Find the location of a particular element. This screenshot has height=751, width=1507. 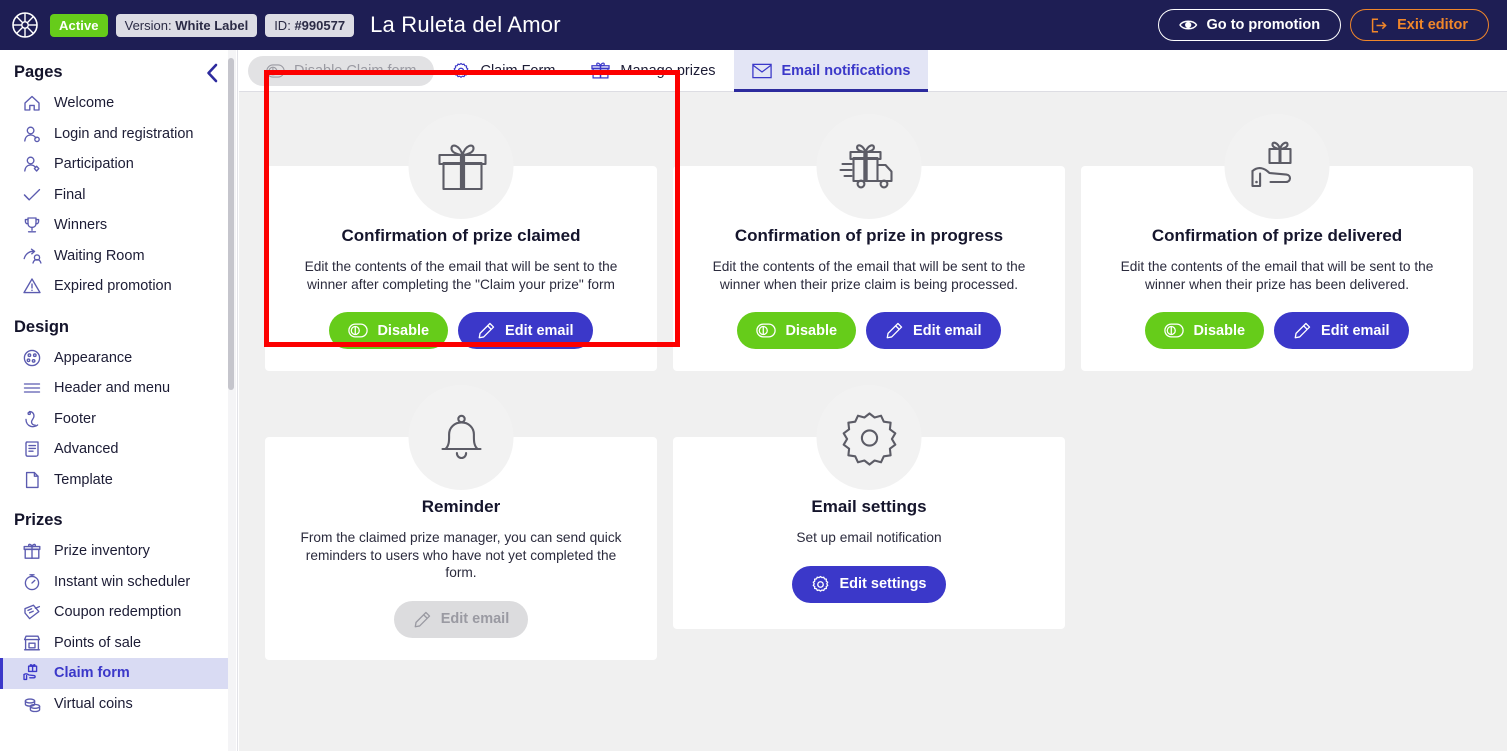

sidebar-item-label: Claim form is located at coordinates (92, 673).